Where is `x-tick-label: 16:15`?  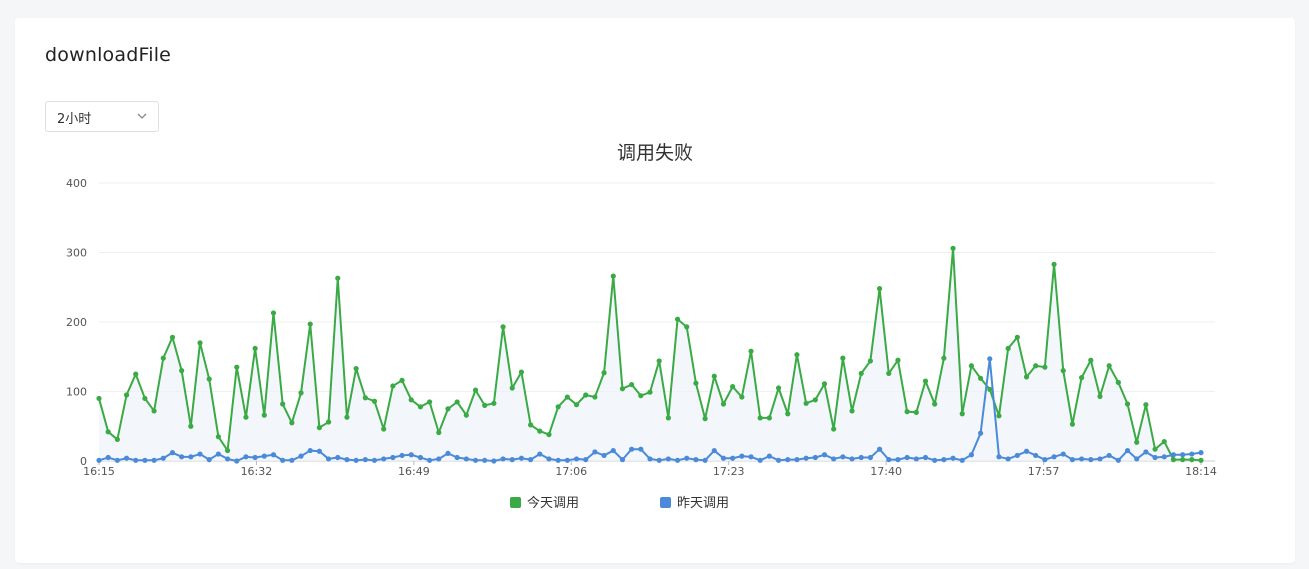 x-tick-label: 16:15 is located at coordinates (99, 471).